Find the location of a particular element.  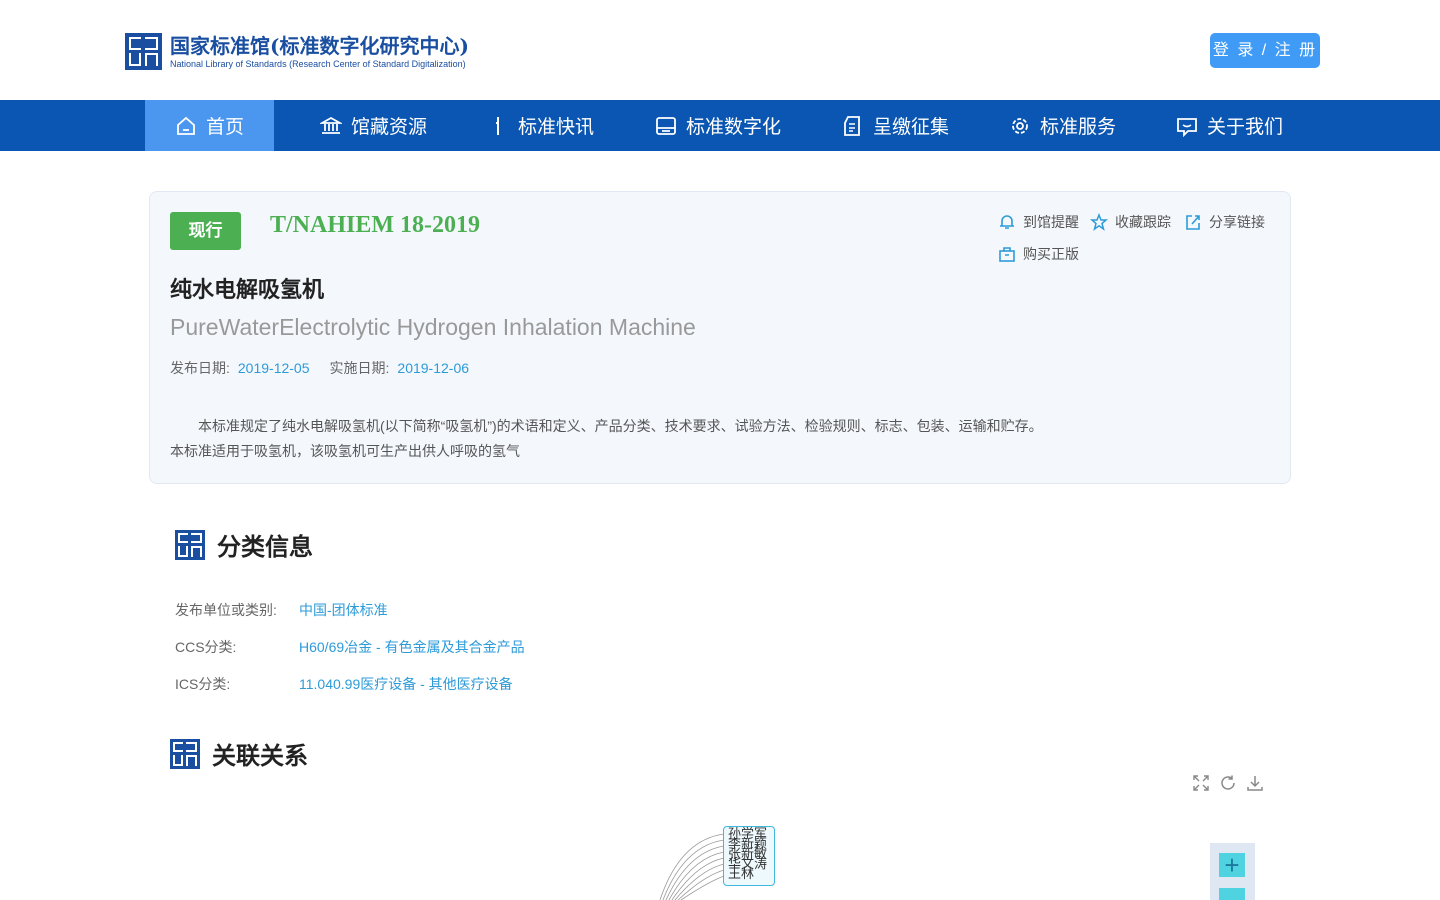

bell-icon is located at coordinates (1007, 222).